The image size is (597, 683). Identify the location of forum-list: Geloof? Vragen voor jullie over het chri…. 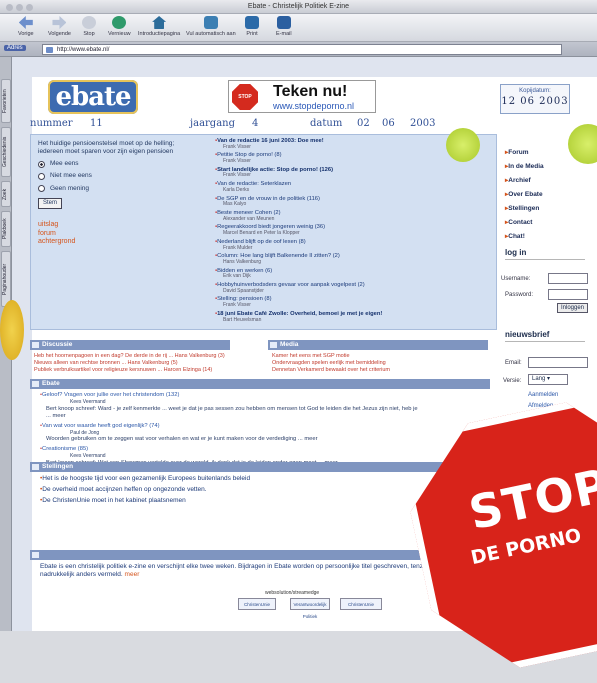
(230, 430).